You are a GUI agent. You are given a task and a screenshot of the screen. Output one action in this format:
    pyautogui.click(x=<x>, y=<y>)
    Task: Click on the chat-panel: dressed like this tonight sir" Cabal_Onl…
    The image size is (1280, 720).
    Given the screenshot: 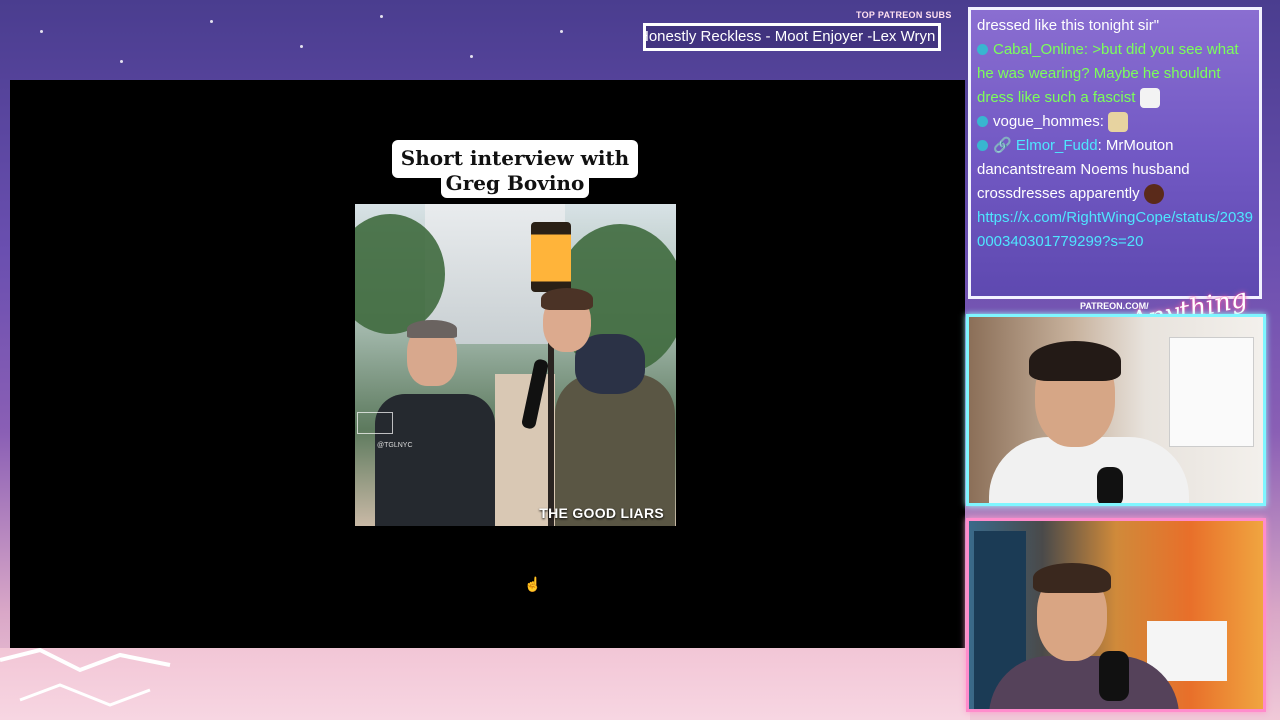 What is the action you would take?
    pyautogui.click(x=1115, y=153)
    